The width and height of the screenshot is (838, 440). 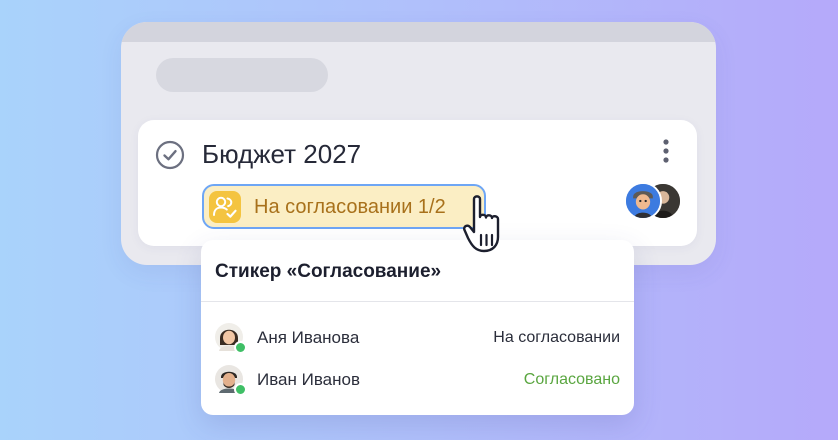 What do you see at coordinates (350, 207) in the screenshot?
I see `approval-status-label: На согласовании 1/2` at bounding box center [350, 207].